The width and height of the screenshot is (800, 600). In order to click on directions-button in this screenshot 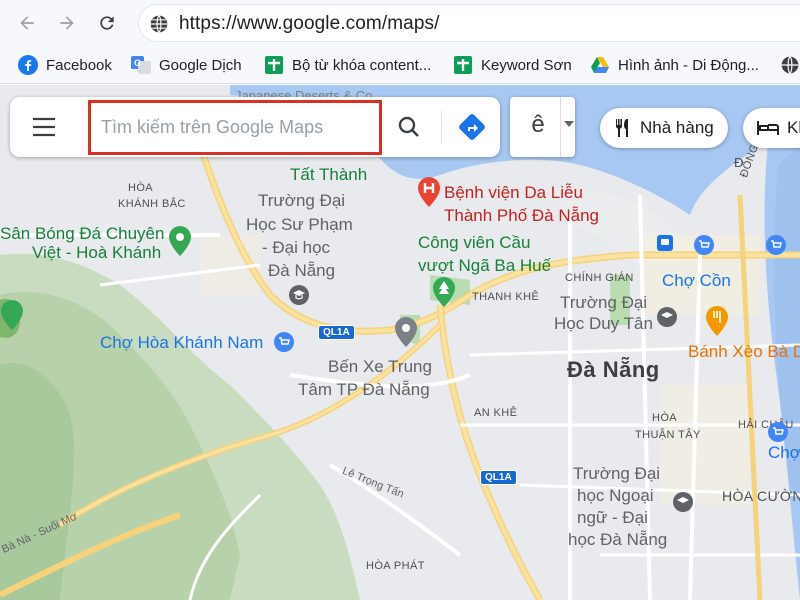, I will do `click(472, 127)`.